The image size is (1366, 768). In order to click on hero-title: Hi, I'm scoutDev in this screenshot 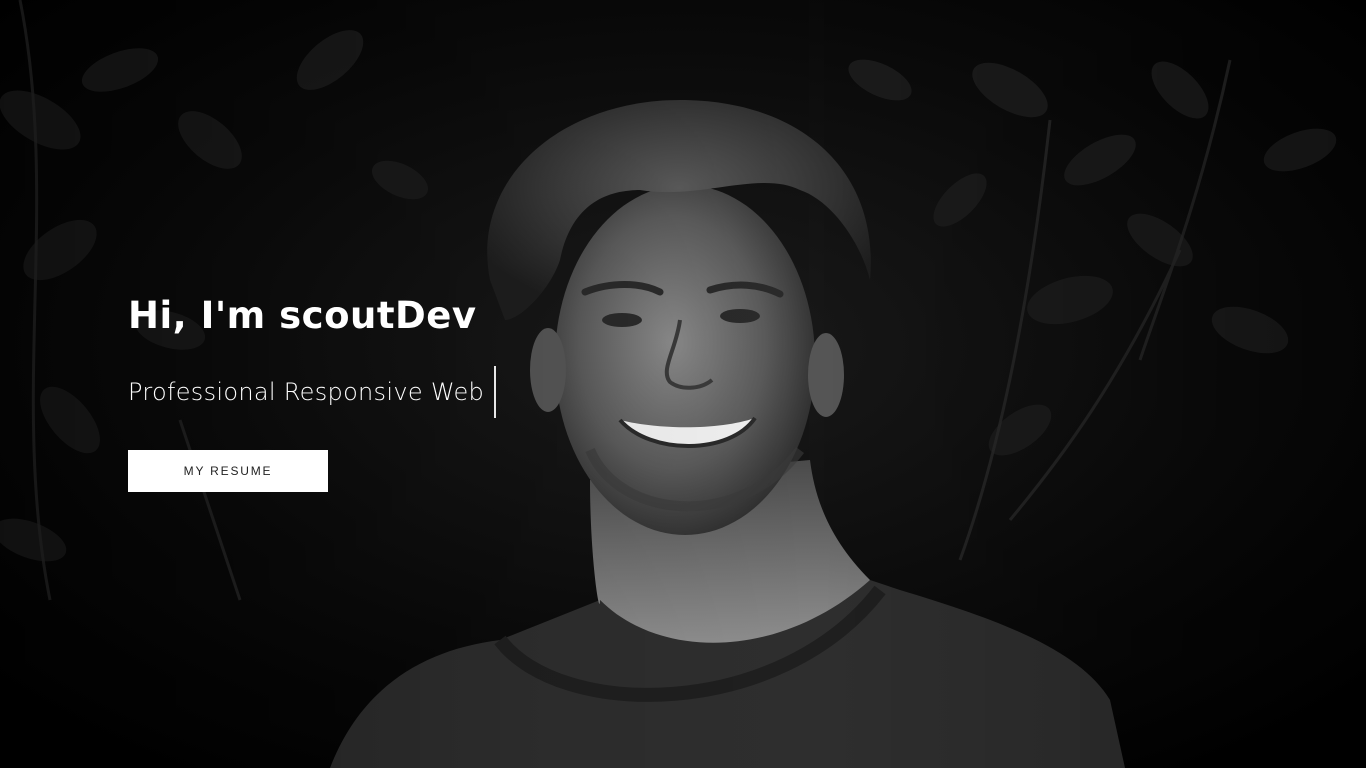, I will do `click(302, 315)`.